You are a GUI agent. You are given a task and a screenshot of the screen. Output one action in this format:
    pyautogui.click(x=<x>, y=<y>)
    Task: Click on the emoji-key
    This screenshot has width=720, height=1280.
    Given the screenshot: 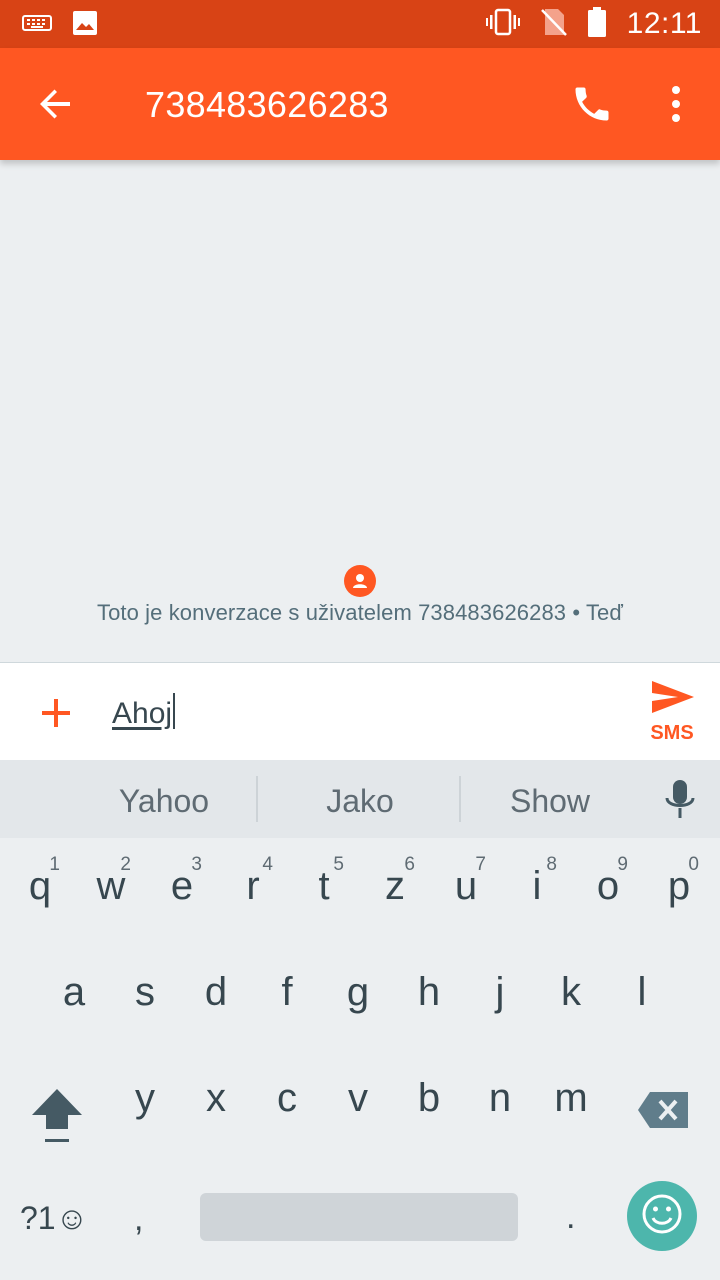 What is the action you would take?
    pyautogui.click(x=662, y=1216)
    